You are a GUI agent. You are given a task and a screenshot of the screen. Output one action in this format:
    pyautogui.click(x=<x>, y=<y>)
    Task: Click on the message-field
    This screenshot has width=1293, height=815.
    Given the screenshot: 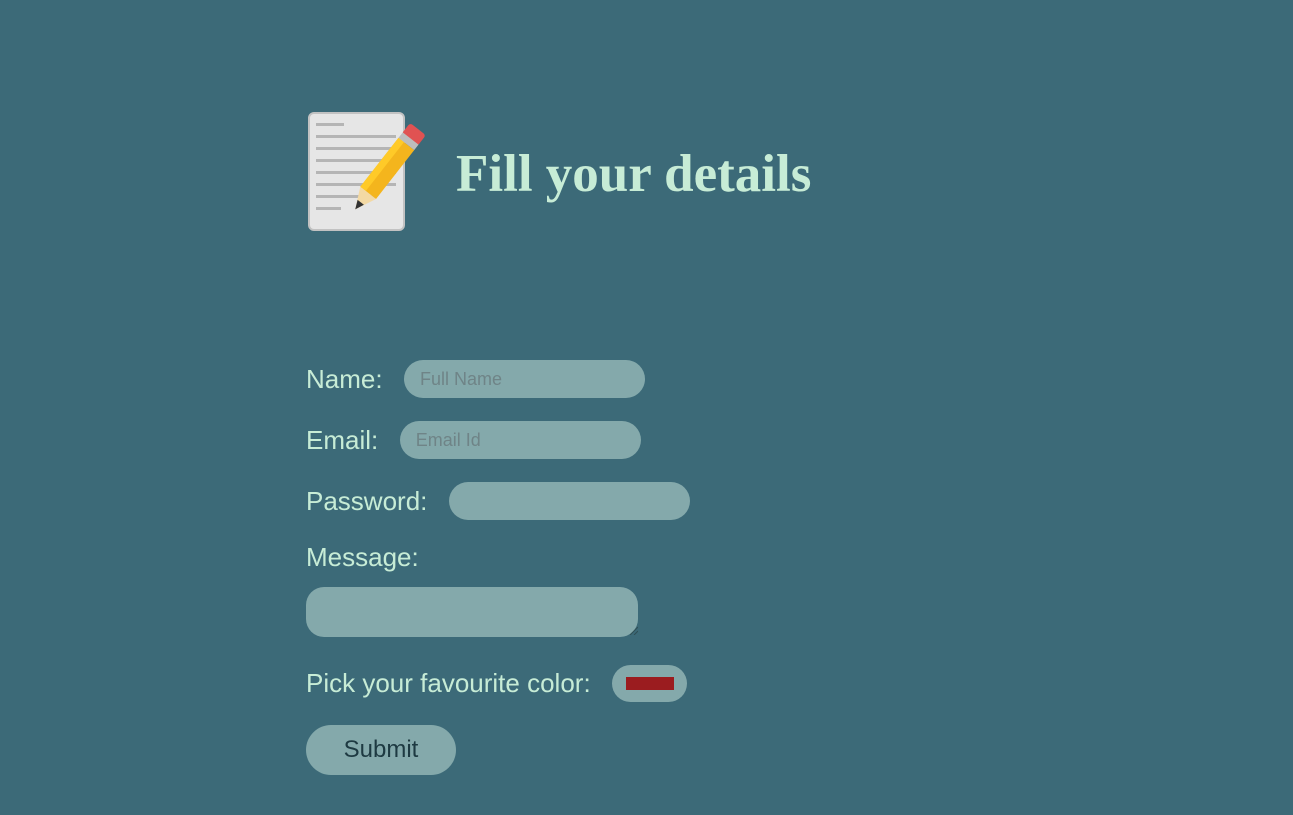 What is the action you would take?
    pyautogui.click(x=472, y=612)
    